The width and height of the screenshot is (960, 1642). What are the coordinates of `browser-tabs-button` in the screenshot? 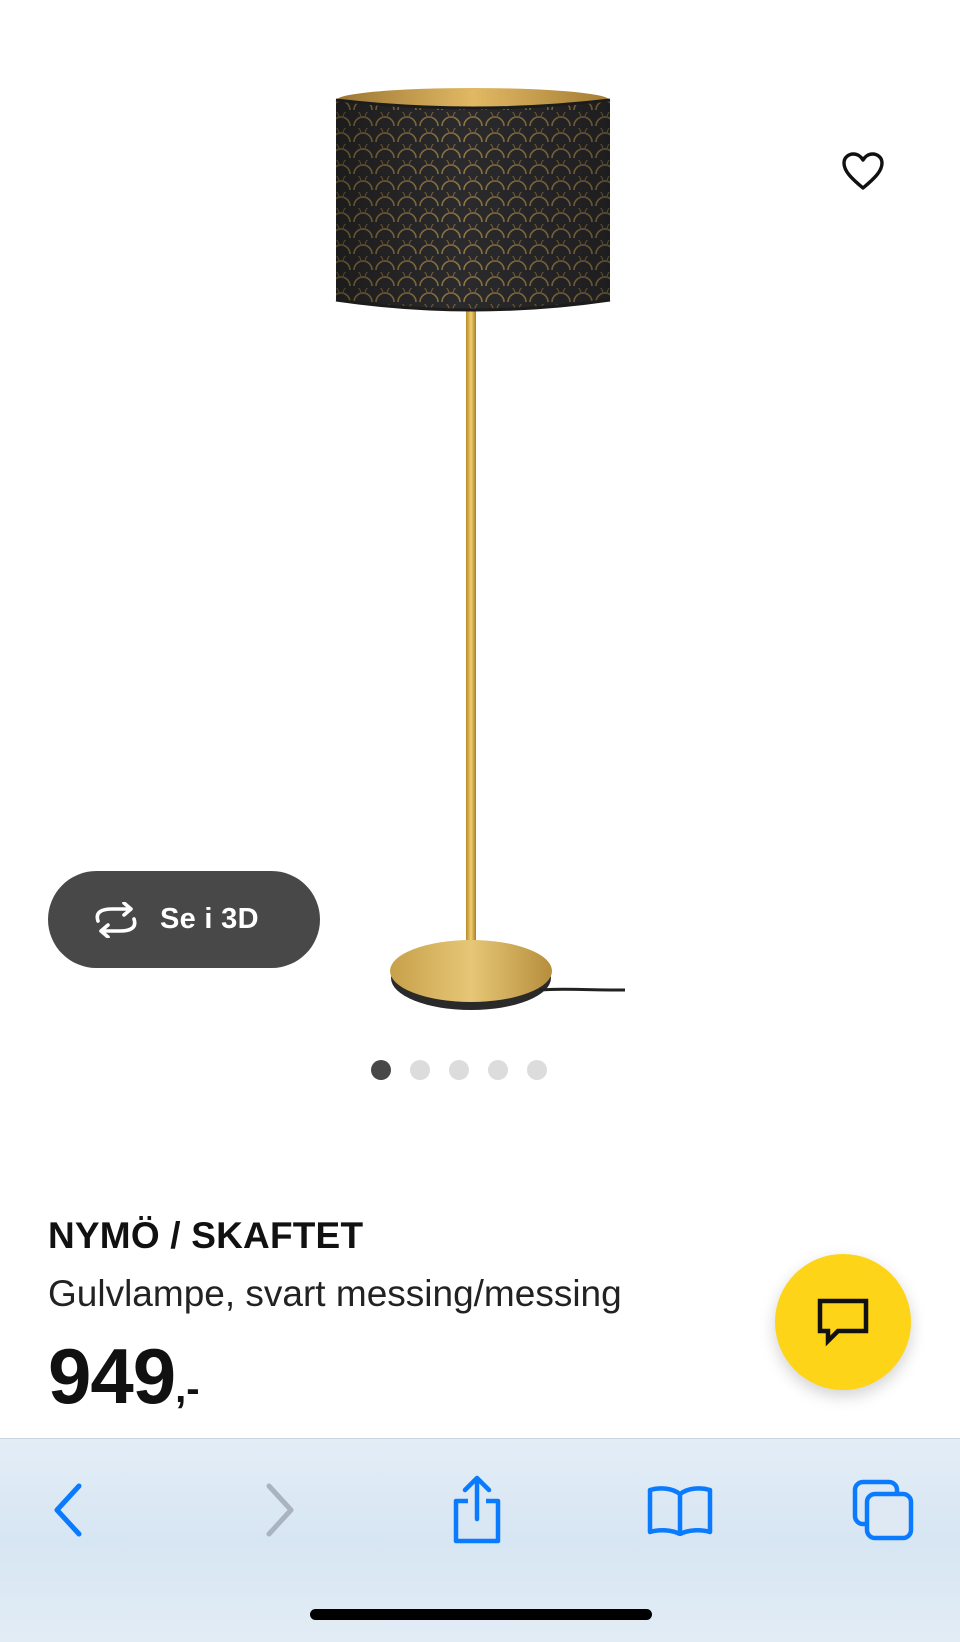 It's located at (883, 1510).